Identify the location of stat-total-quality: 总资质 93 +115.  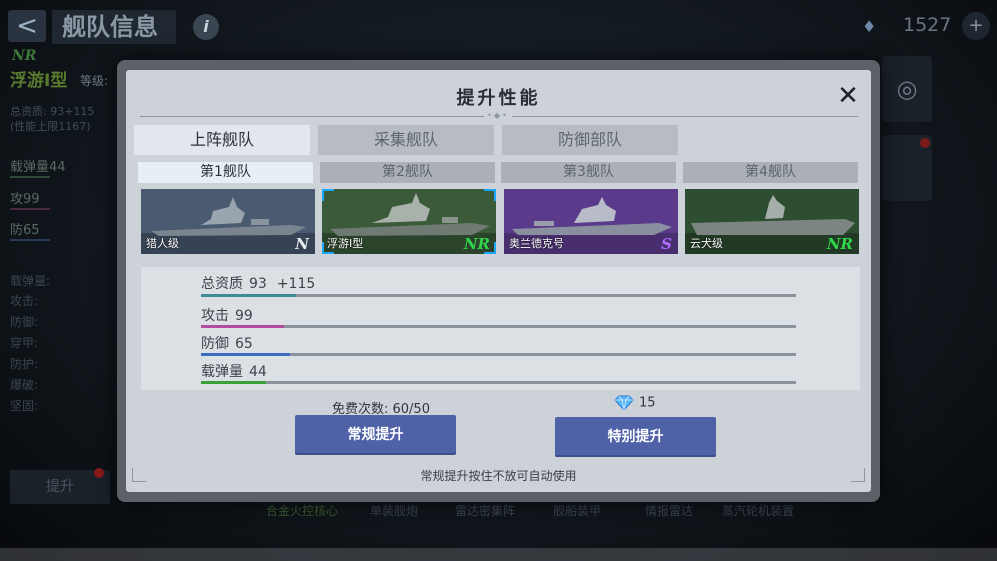
(501, 285).